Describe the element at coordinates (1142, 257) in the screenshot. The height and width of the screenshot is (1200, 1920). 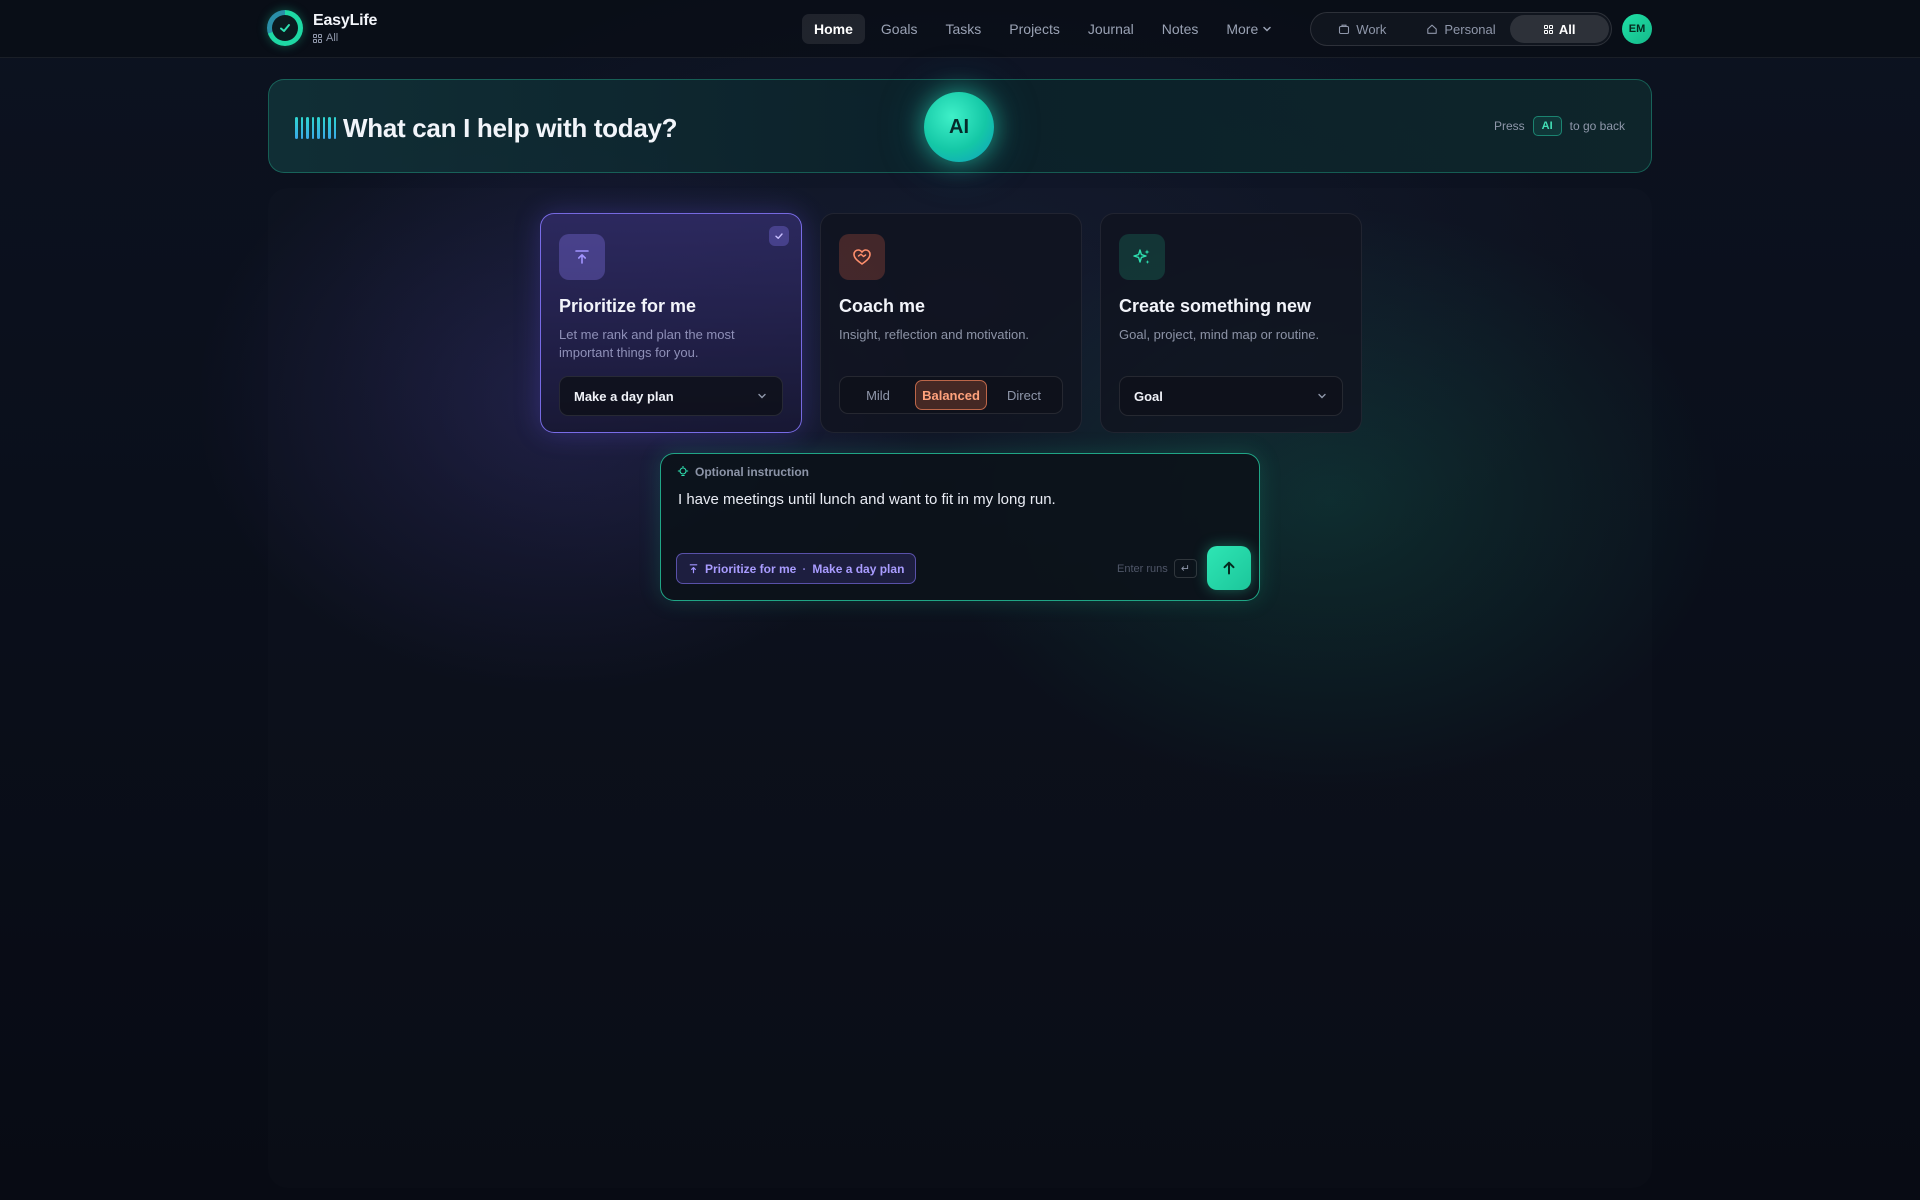
I see `sparkles-icon` at that location.